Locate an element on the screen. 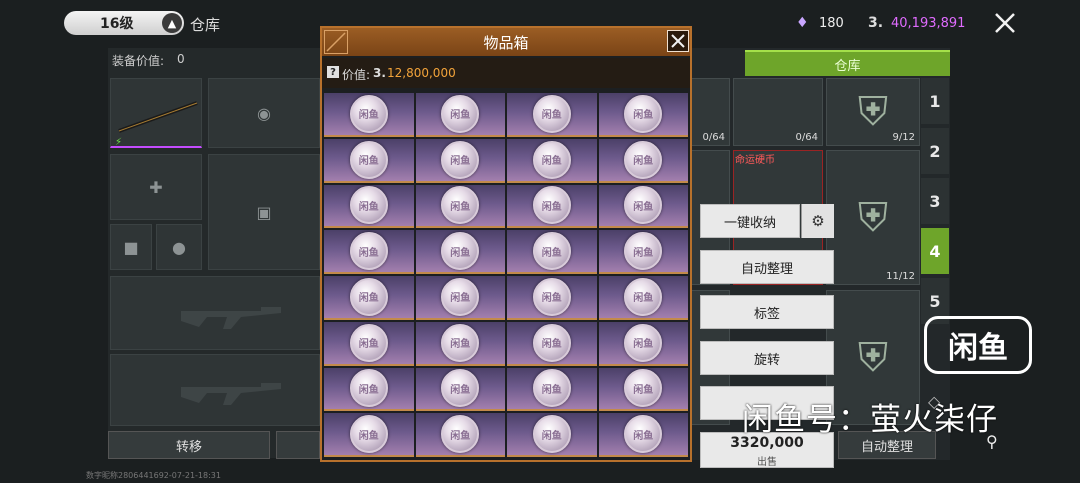 The width and height of the screenshot is (1080, 483). dialog-title: 物品箱 is located at coordinates (506, 42).